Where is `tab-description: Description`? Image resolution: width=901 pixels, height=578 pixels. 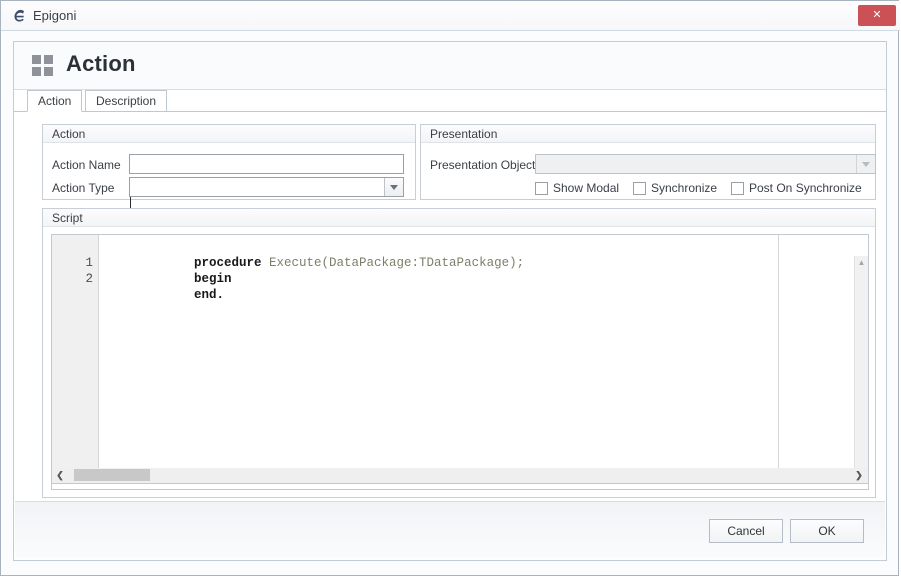 tab-description: Description is located at coordinates (126, 101).